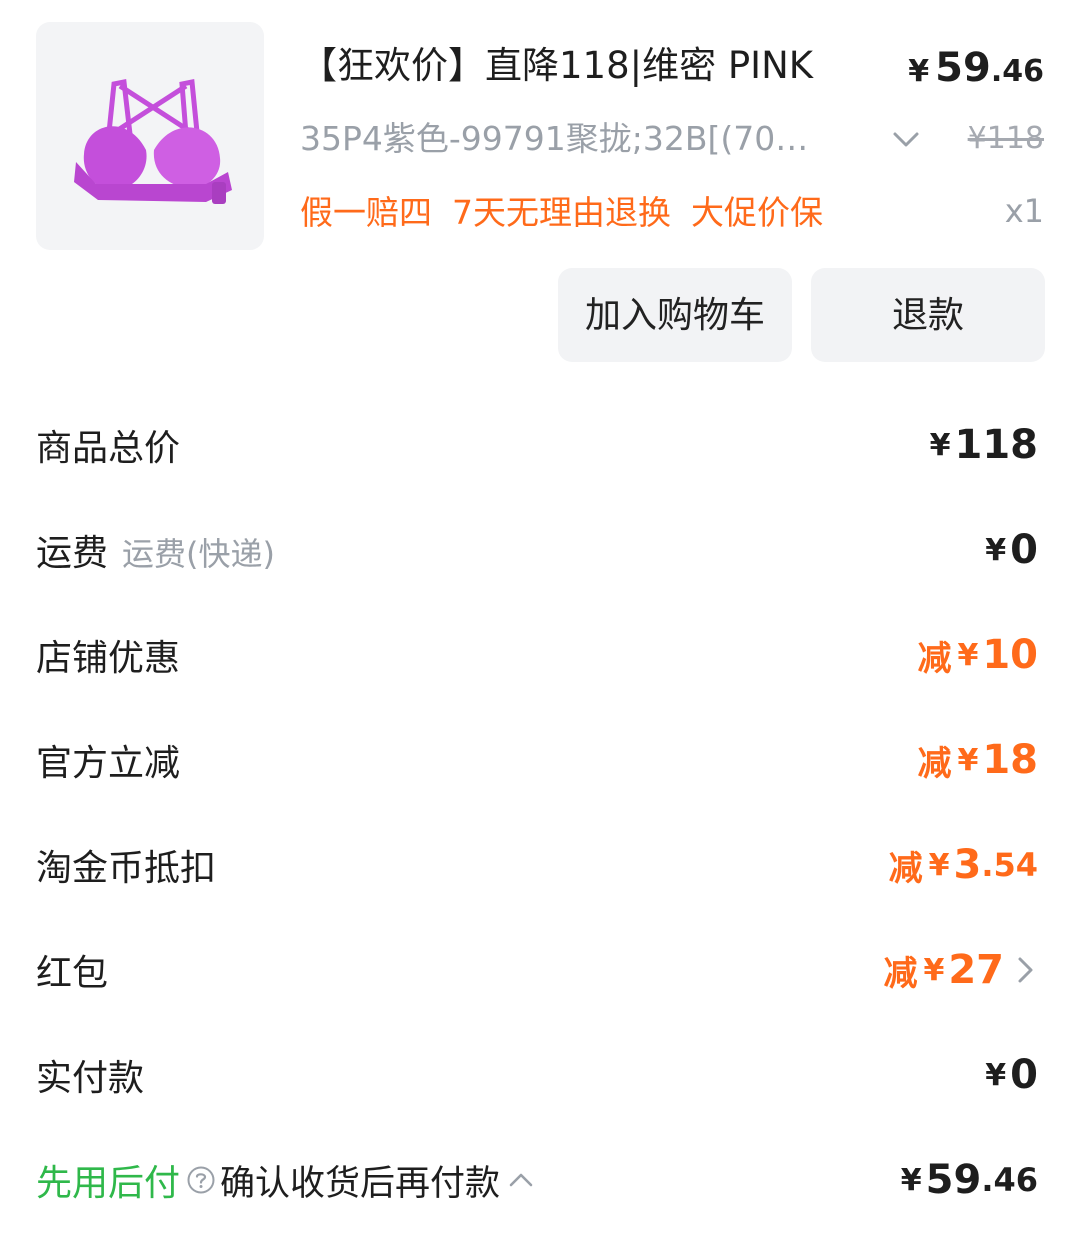 The width and height of the screenshot is (1080, 1256). I want to click on coins-discount-value: 减 ¥3.54, so click(963, 865).